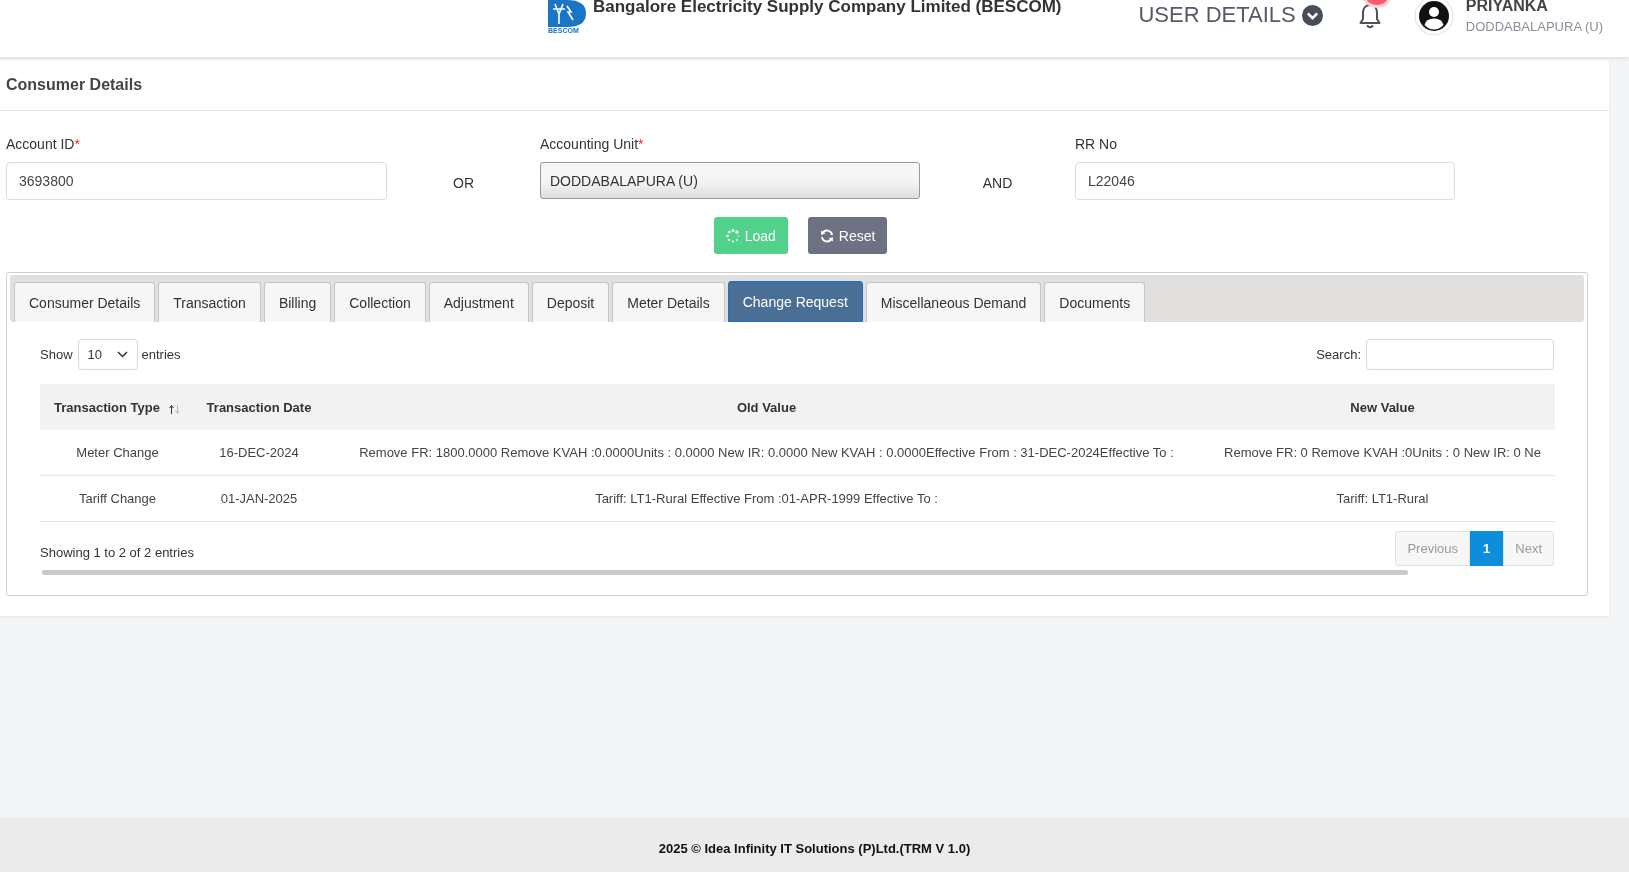  I want to click on entries-info: Showing 1 to 2 of 2 entries, so click(117, 552).